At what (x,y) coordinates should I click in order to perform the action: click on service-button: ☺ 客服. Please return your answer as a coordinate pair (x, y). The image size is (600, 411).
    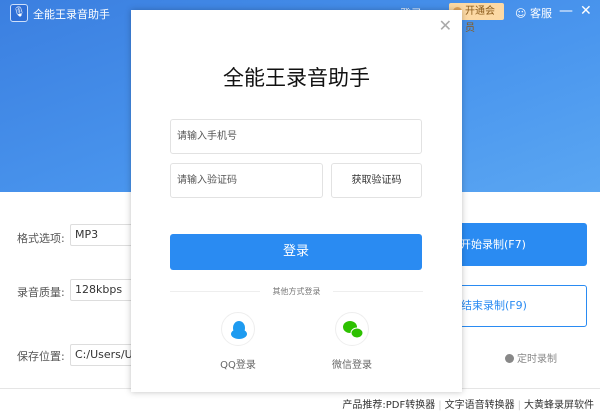
    Looking at the image, I should click on (533, 13).